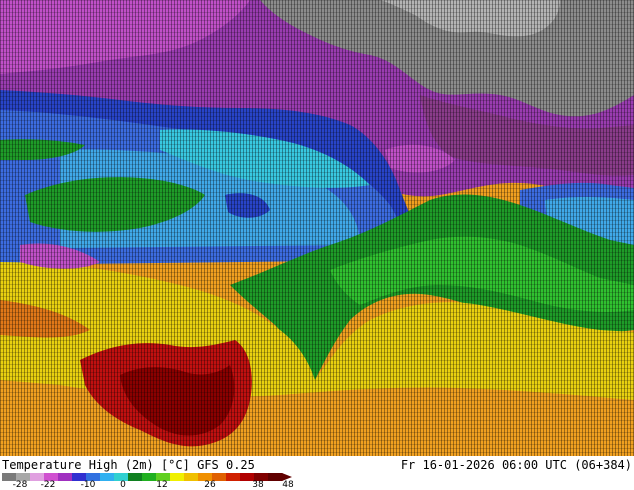 This screenshot has width=634, height=490. I want to click on colorbar-tick-label: -28, so click(20, 485).